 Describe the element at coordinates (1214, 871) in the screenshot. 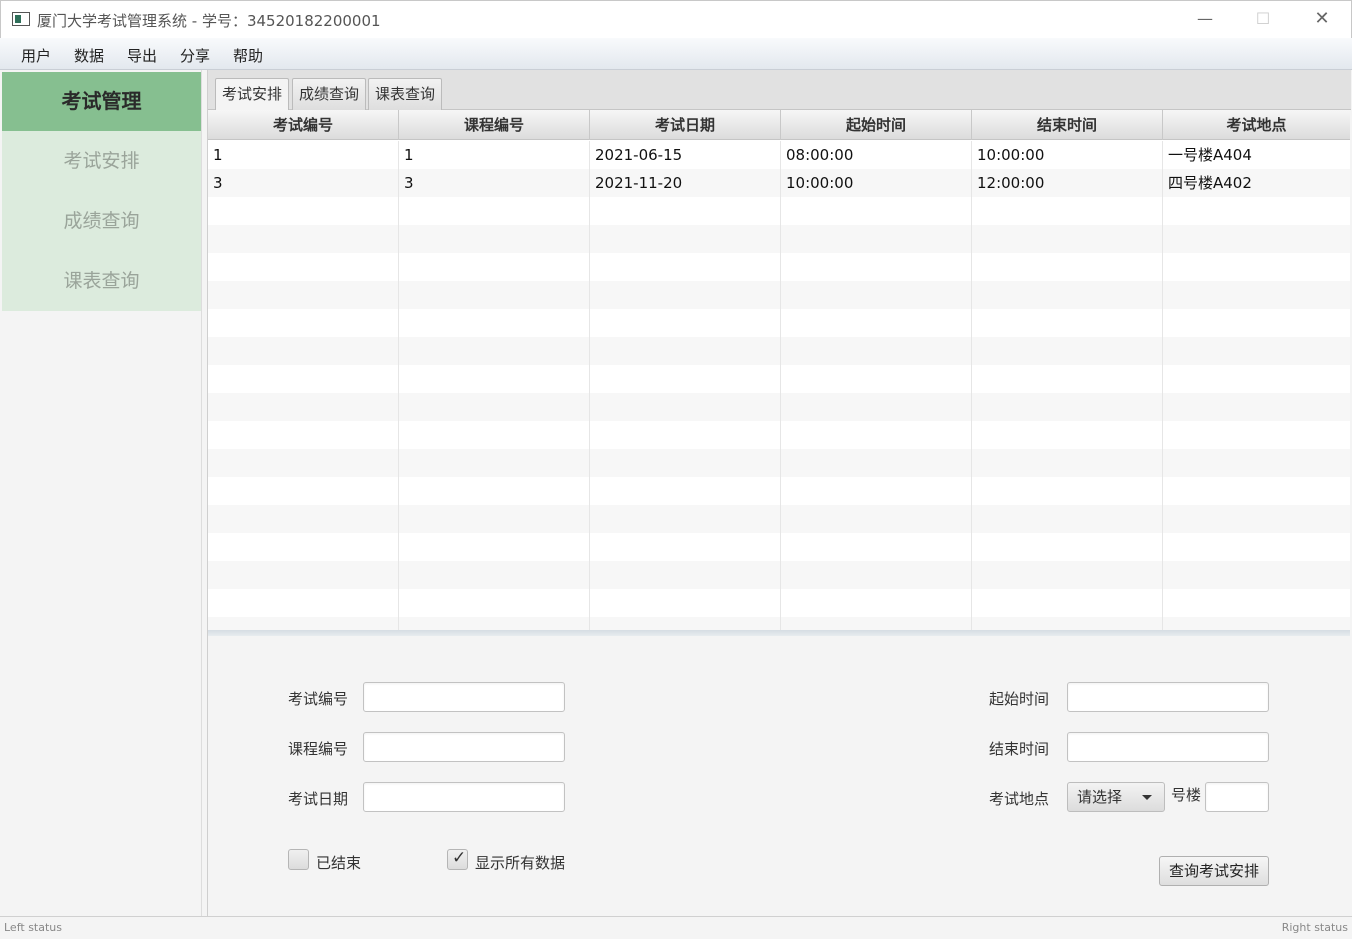

I see `query-exam-schedule-button: 查询考试安排` at that location.